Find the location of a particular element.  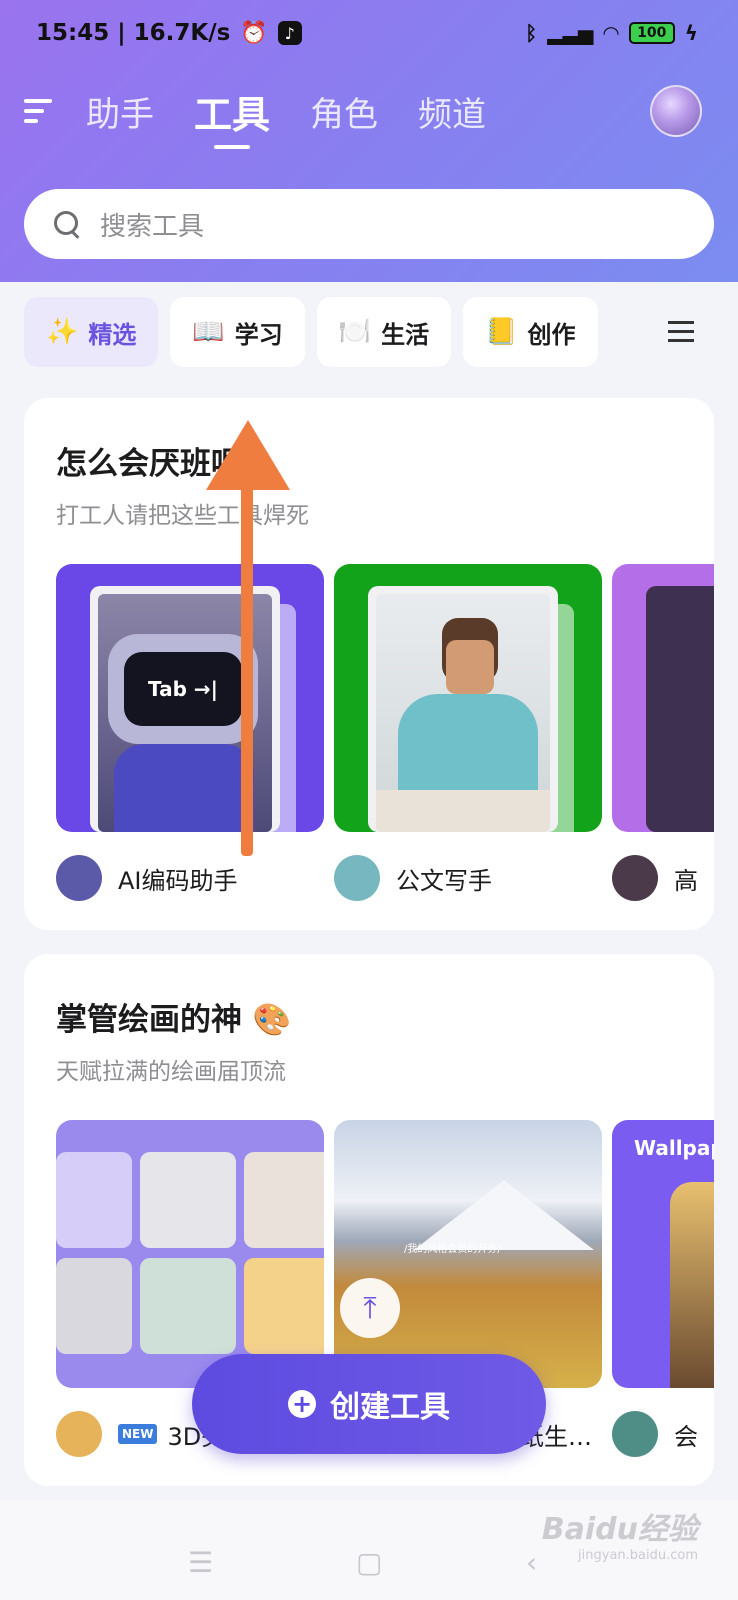

watermark-site: jingyan.baidu.com is located at coordinates (638, 1555).